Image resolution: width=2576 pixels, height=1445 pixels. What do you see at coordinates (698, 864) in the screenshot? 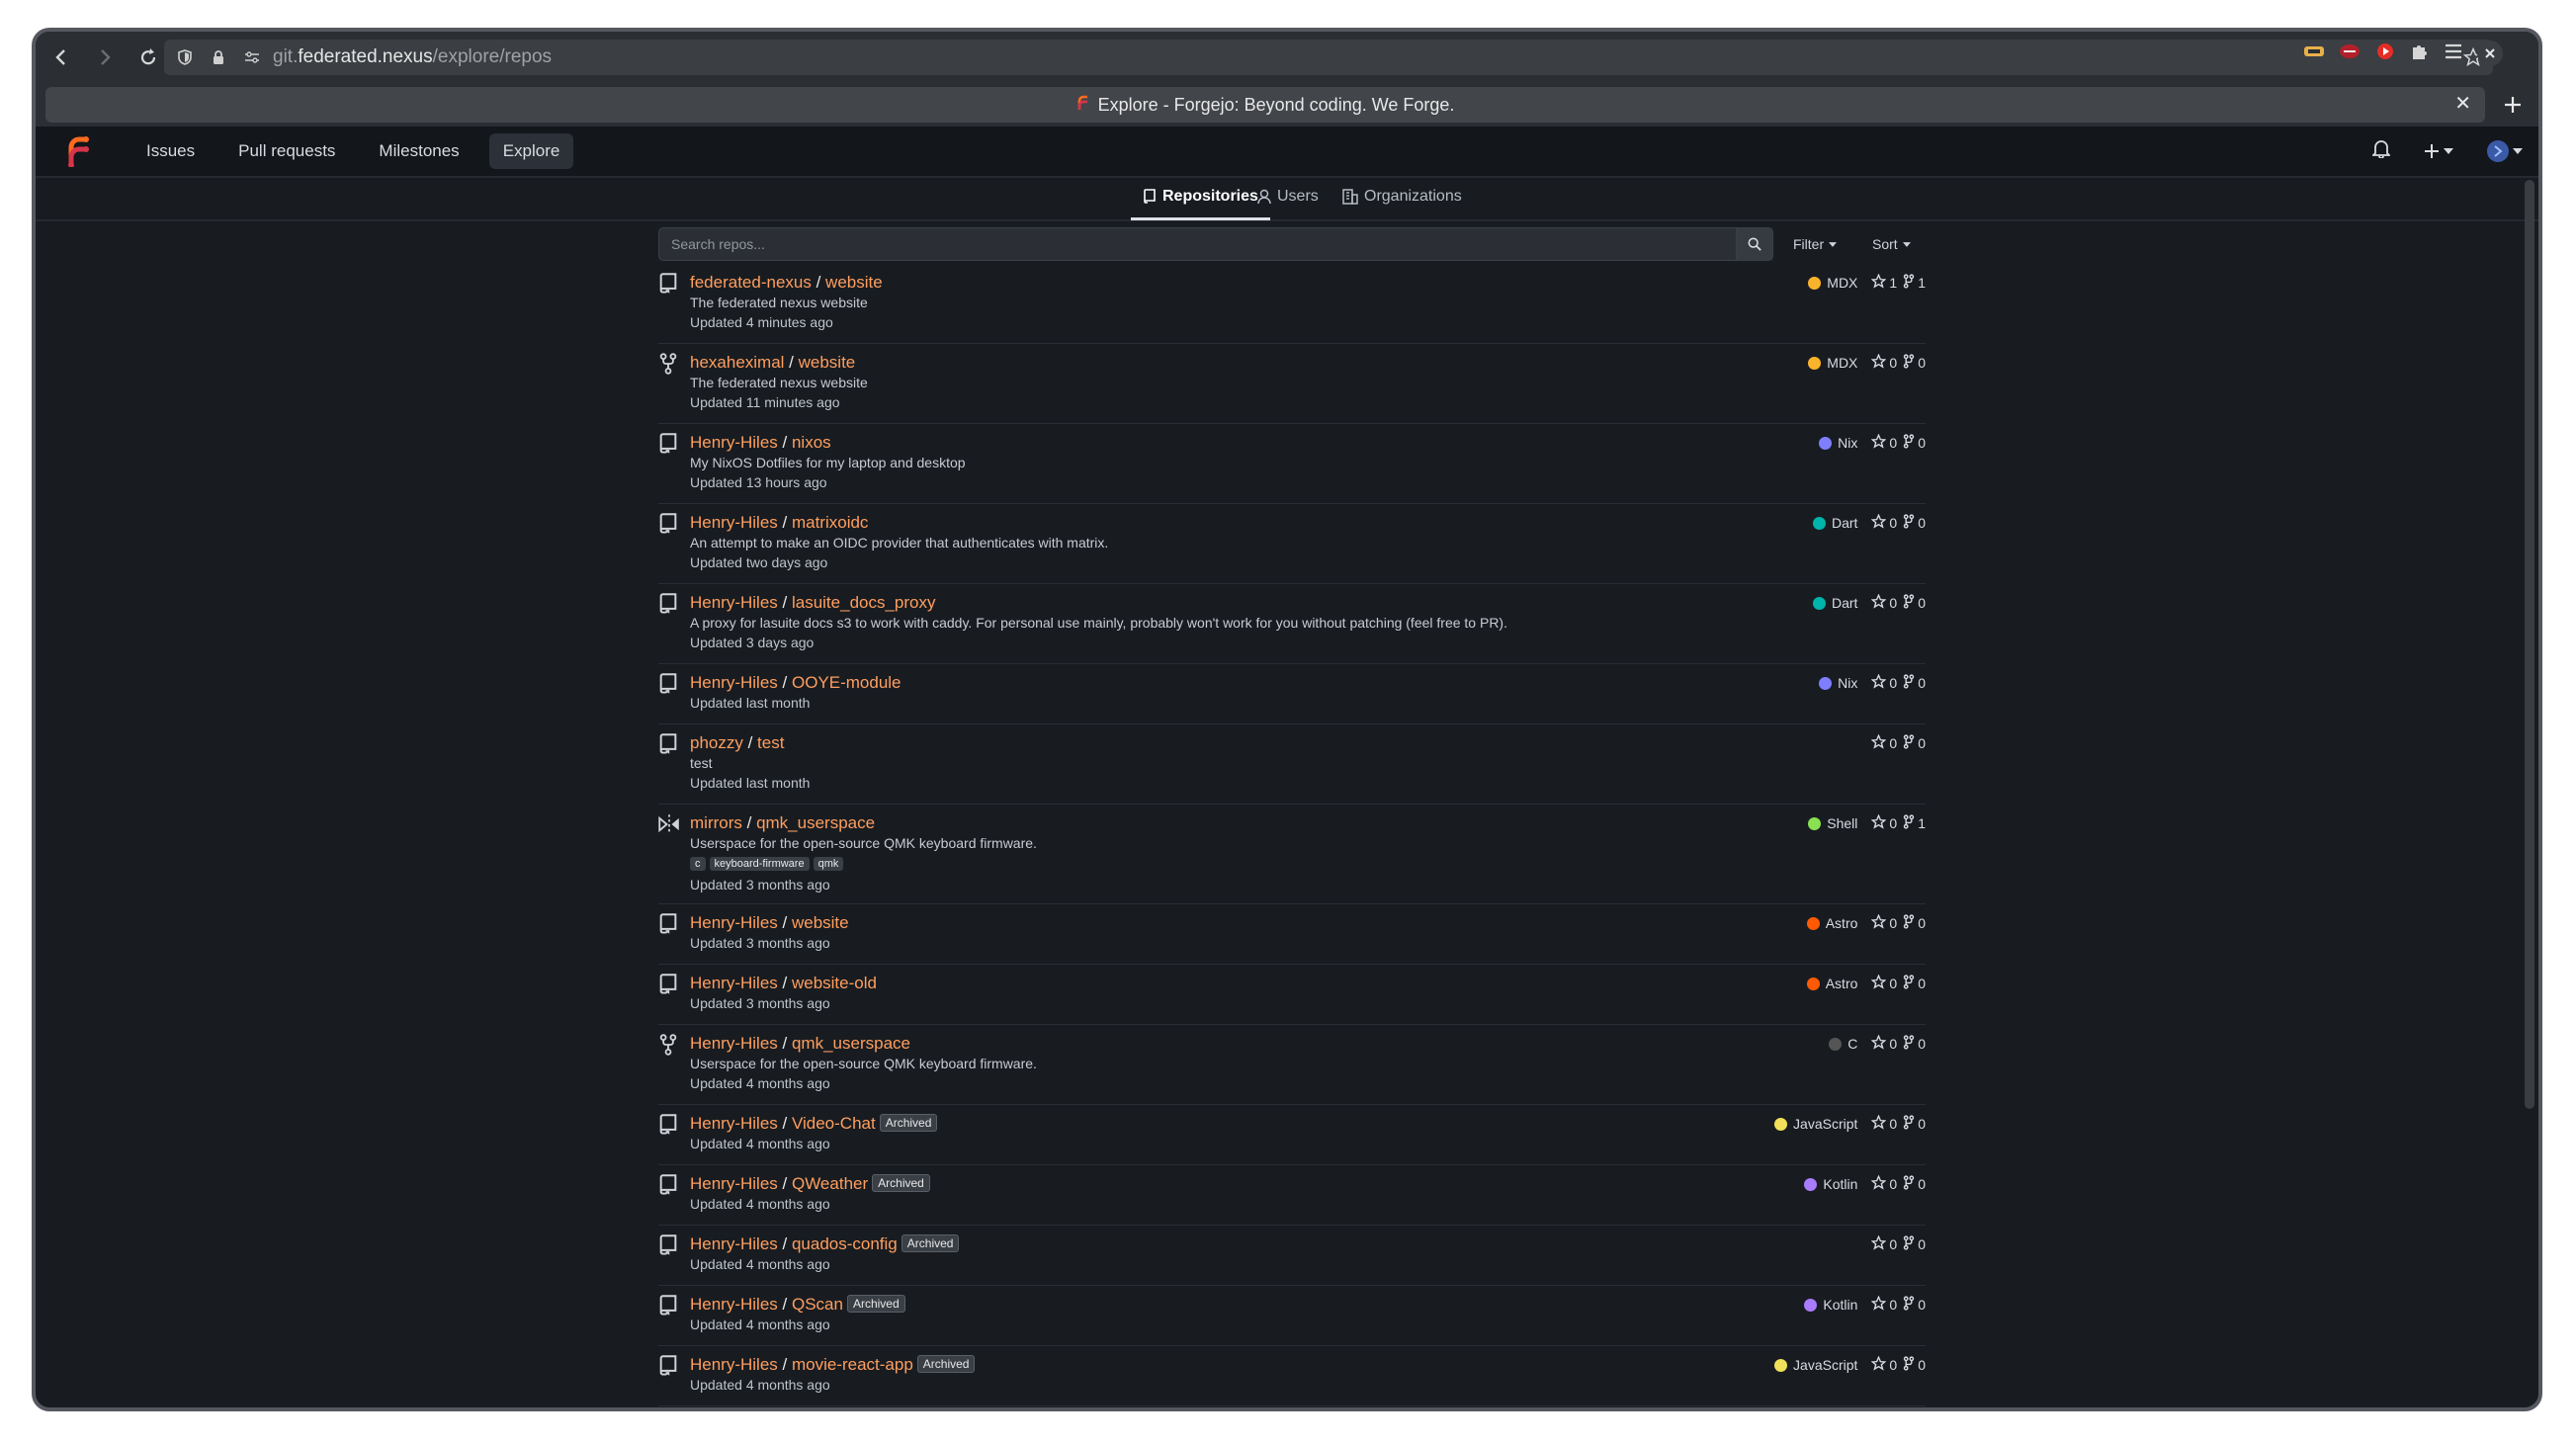
I see `topic-tag: c` at bounding box center [698, 864].